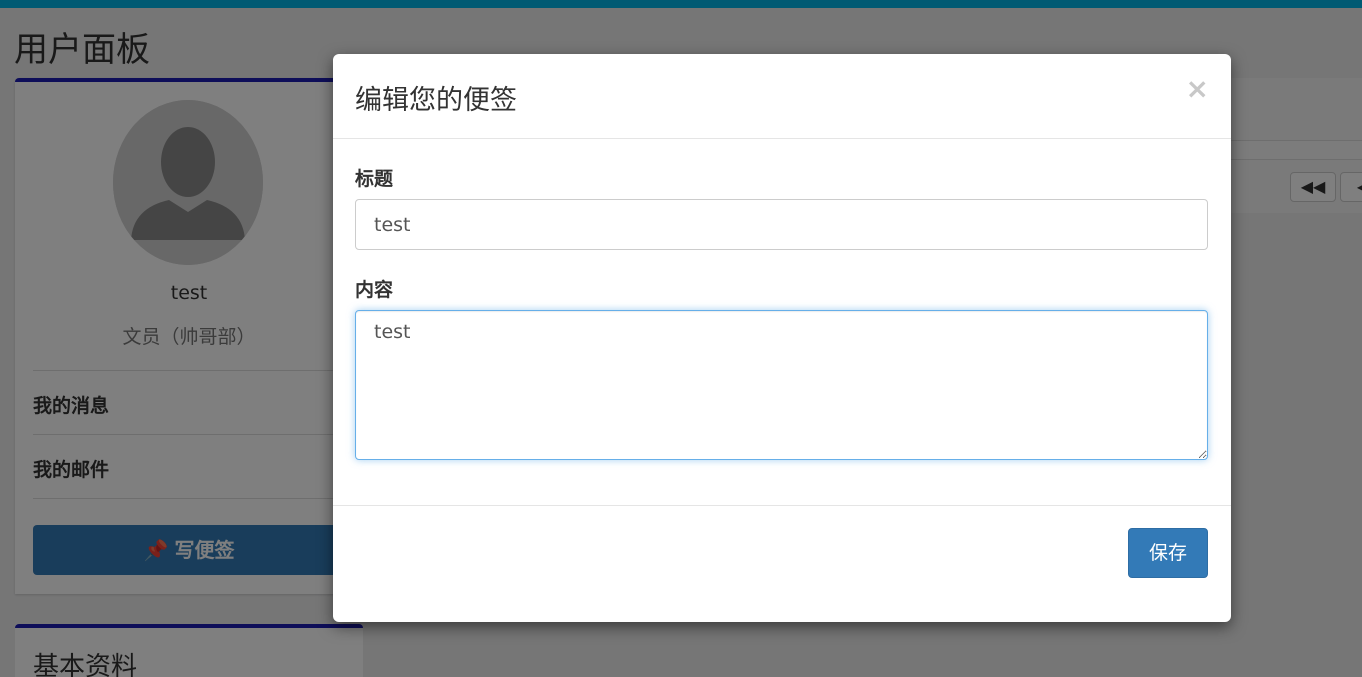 The width and height of the screenshot is (1362, 677). I want to click on close-icon: ×, so click(1197, 88).